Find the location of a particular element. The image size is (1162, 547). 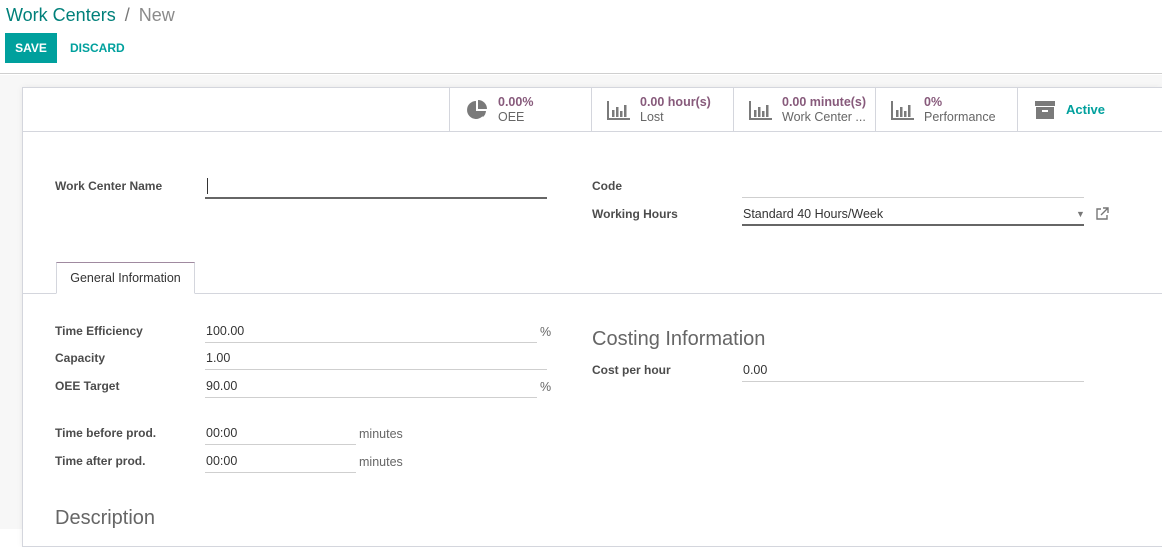

chevron-down-icon: ▼ is located at coordinates (1080, 214).